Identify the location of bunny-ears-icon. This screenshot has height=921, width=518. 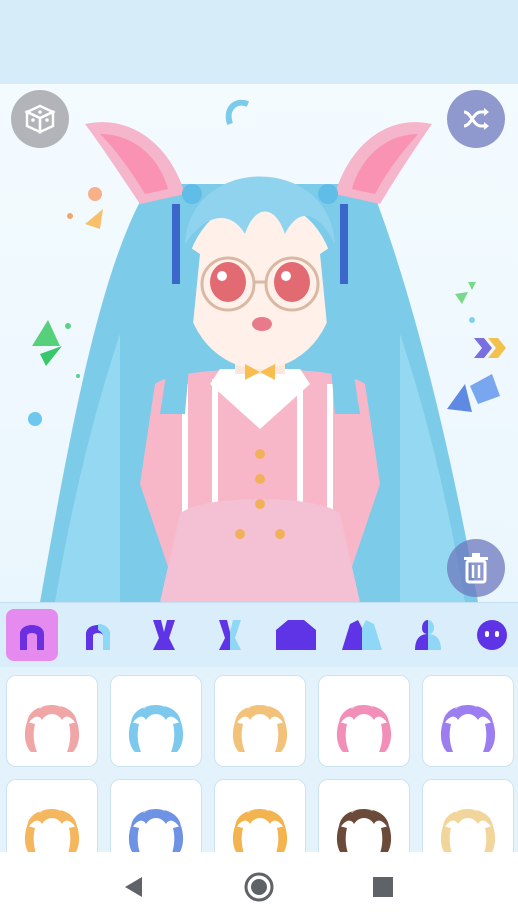
(164, 635).